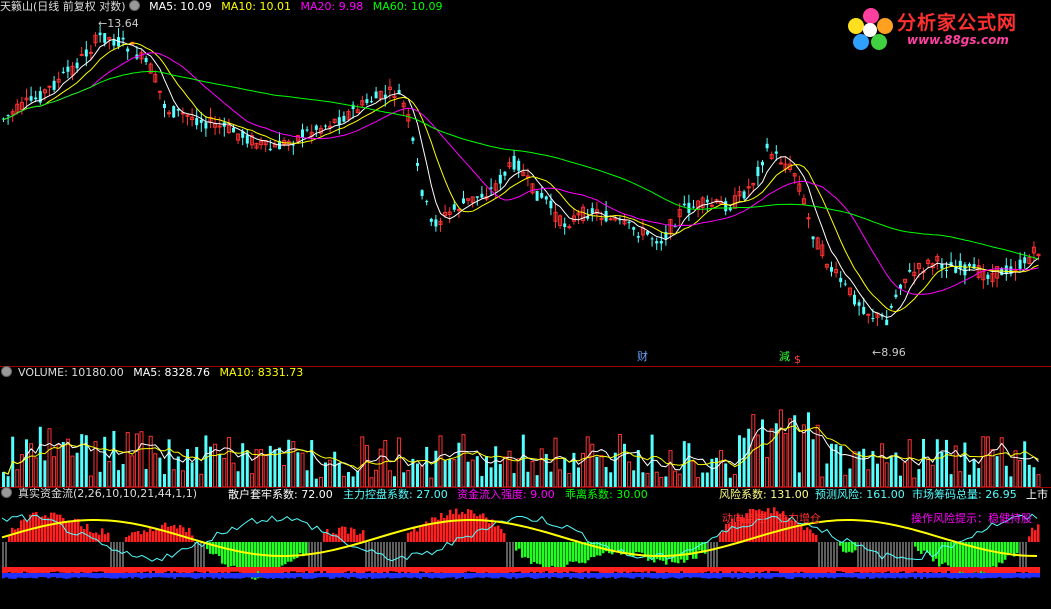 The image size is (1051, 609). I want to click on event-dividend-icon: $, so click(797, 359).